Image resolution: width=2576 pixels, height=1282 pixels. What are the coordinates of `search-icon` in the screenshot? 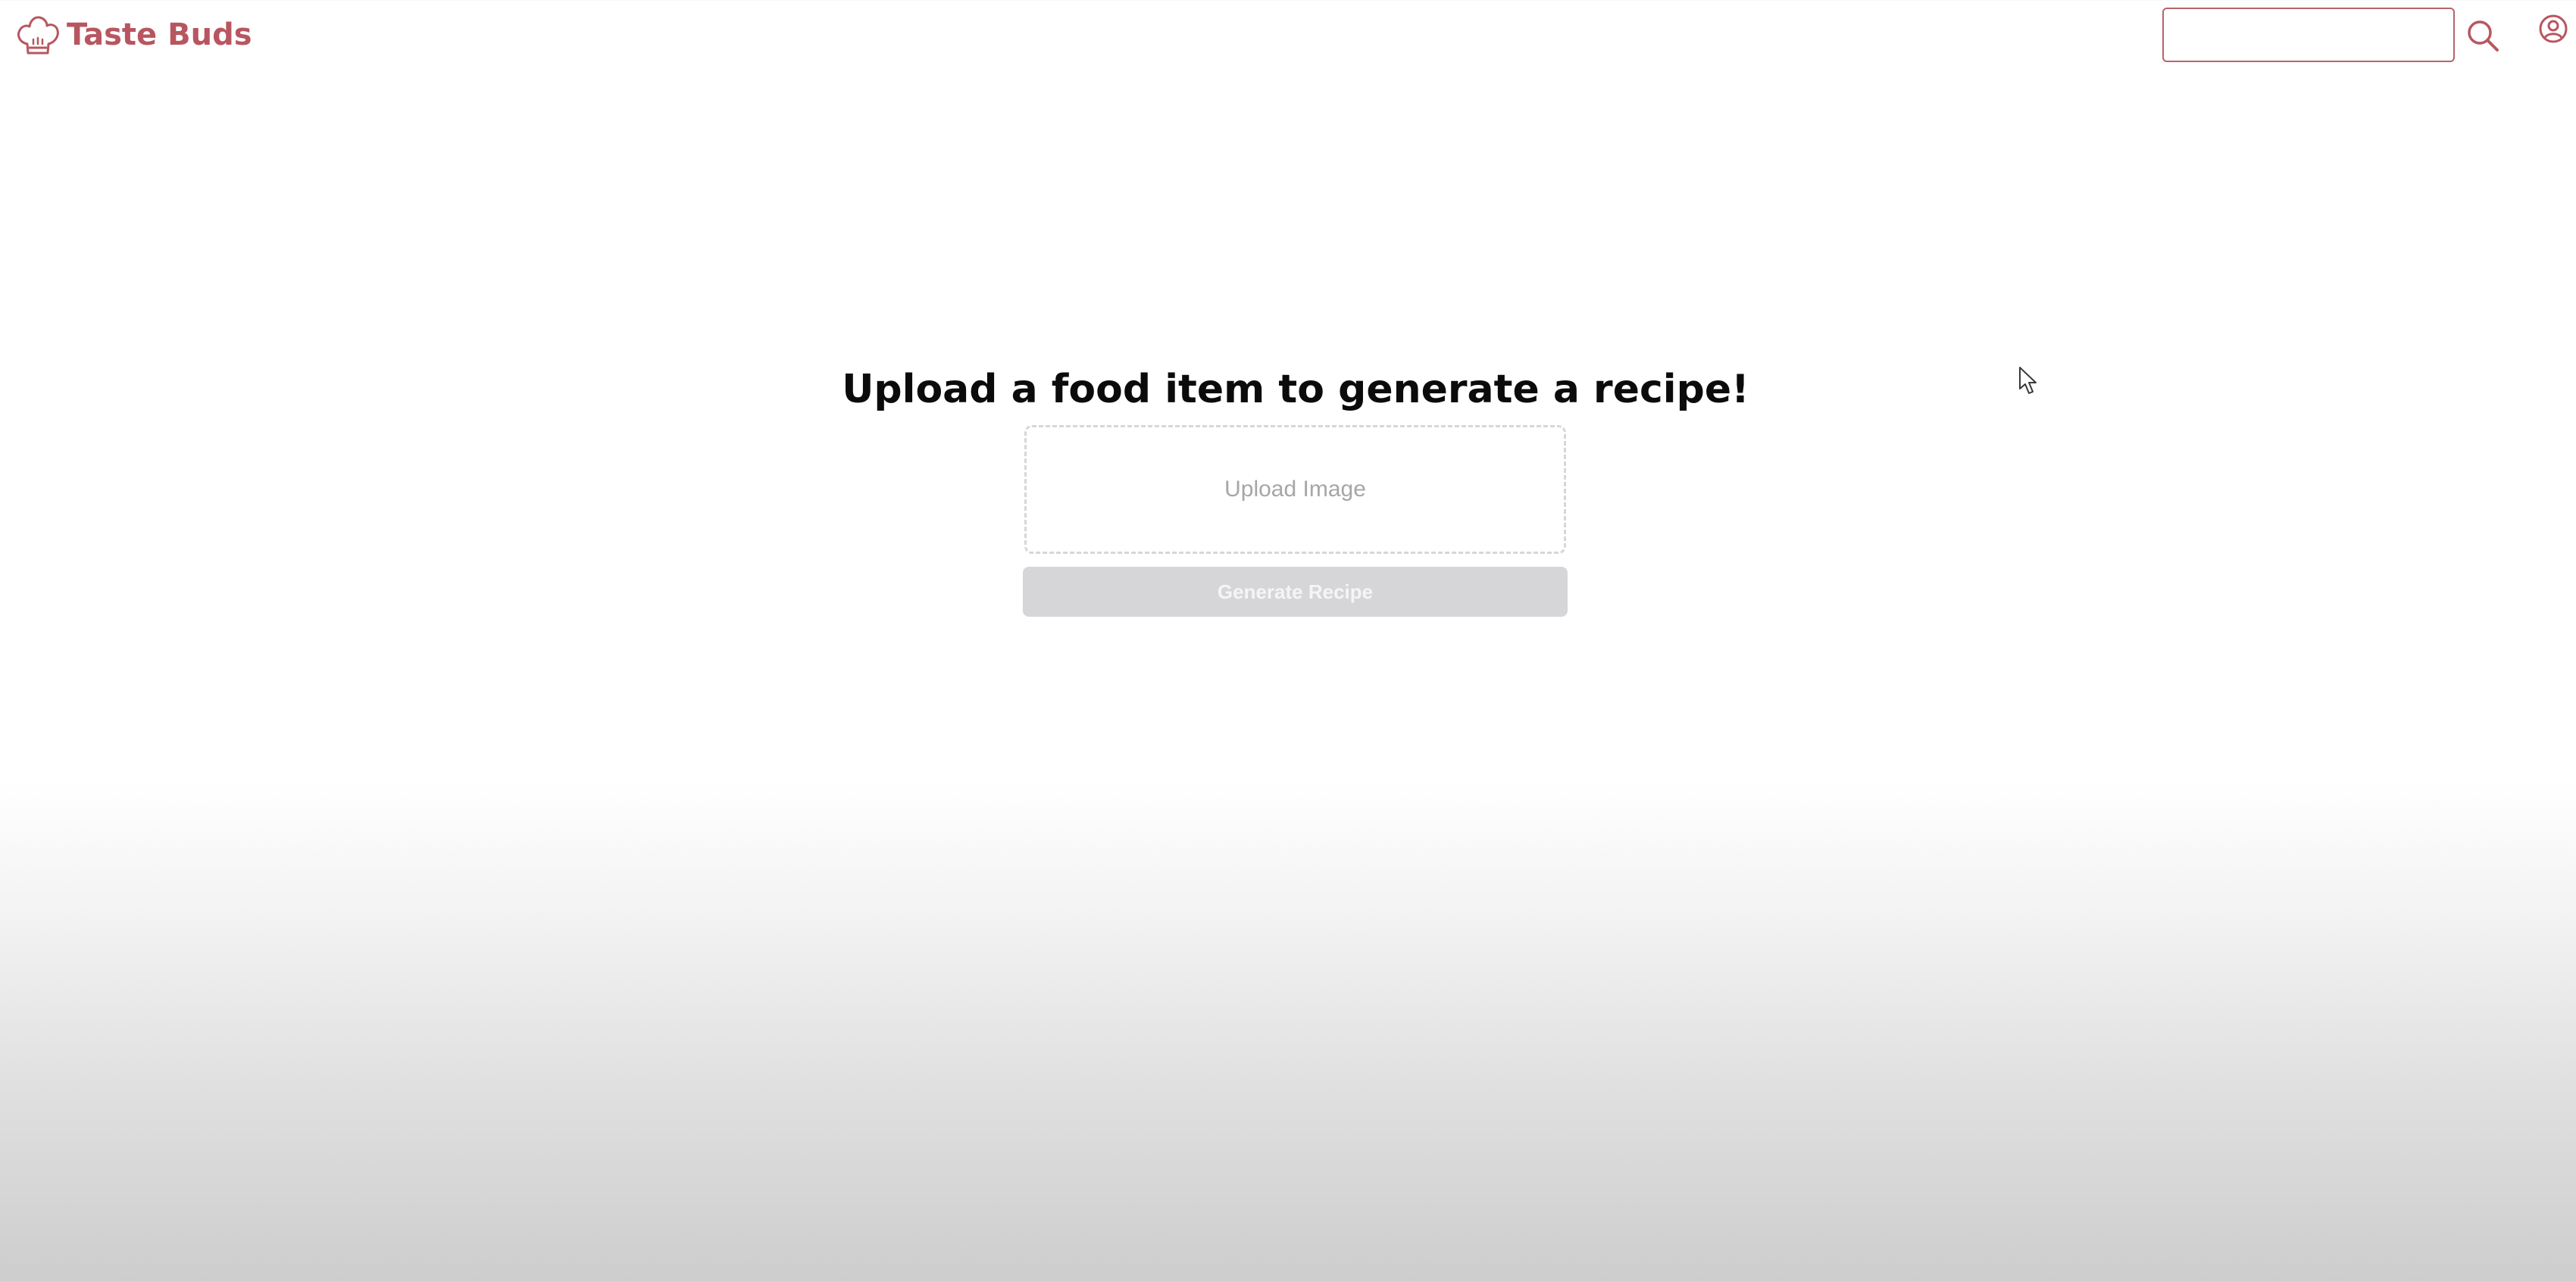 It's located at (2483, 36).